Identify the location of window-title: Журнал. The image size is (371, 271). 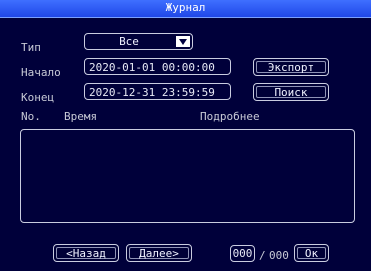
(185, 7).